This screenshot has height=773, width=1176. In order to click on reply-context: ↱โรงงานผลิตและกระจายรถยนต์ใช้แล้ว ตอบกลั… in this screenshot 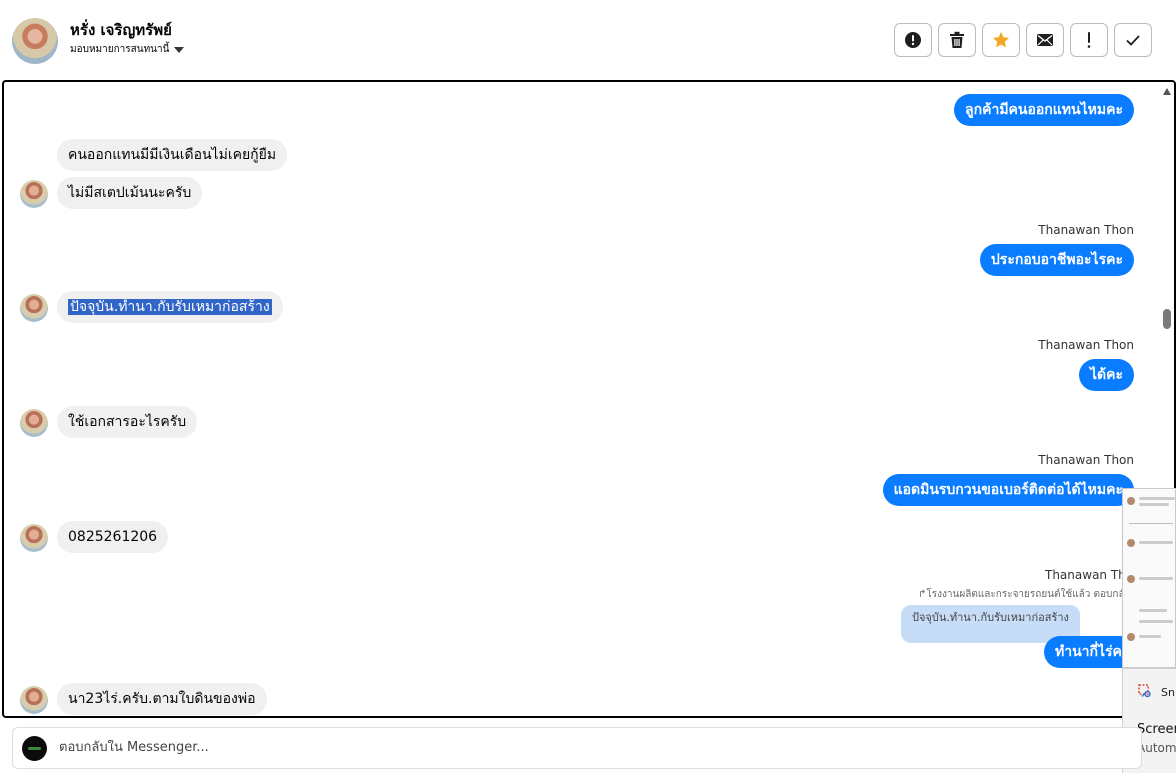, I will do `click(1024, 594)`.